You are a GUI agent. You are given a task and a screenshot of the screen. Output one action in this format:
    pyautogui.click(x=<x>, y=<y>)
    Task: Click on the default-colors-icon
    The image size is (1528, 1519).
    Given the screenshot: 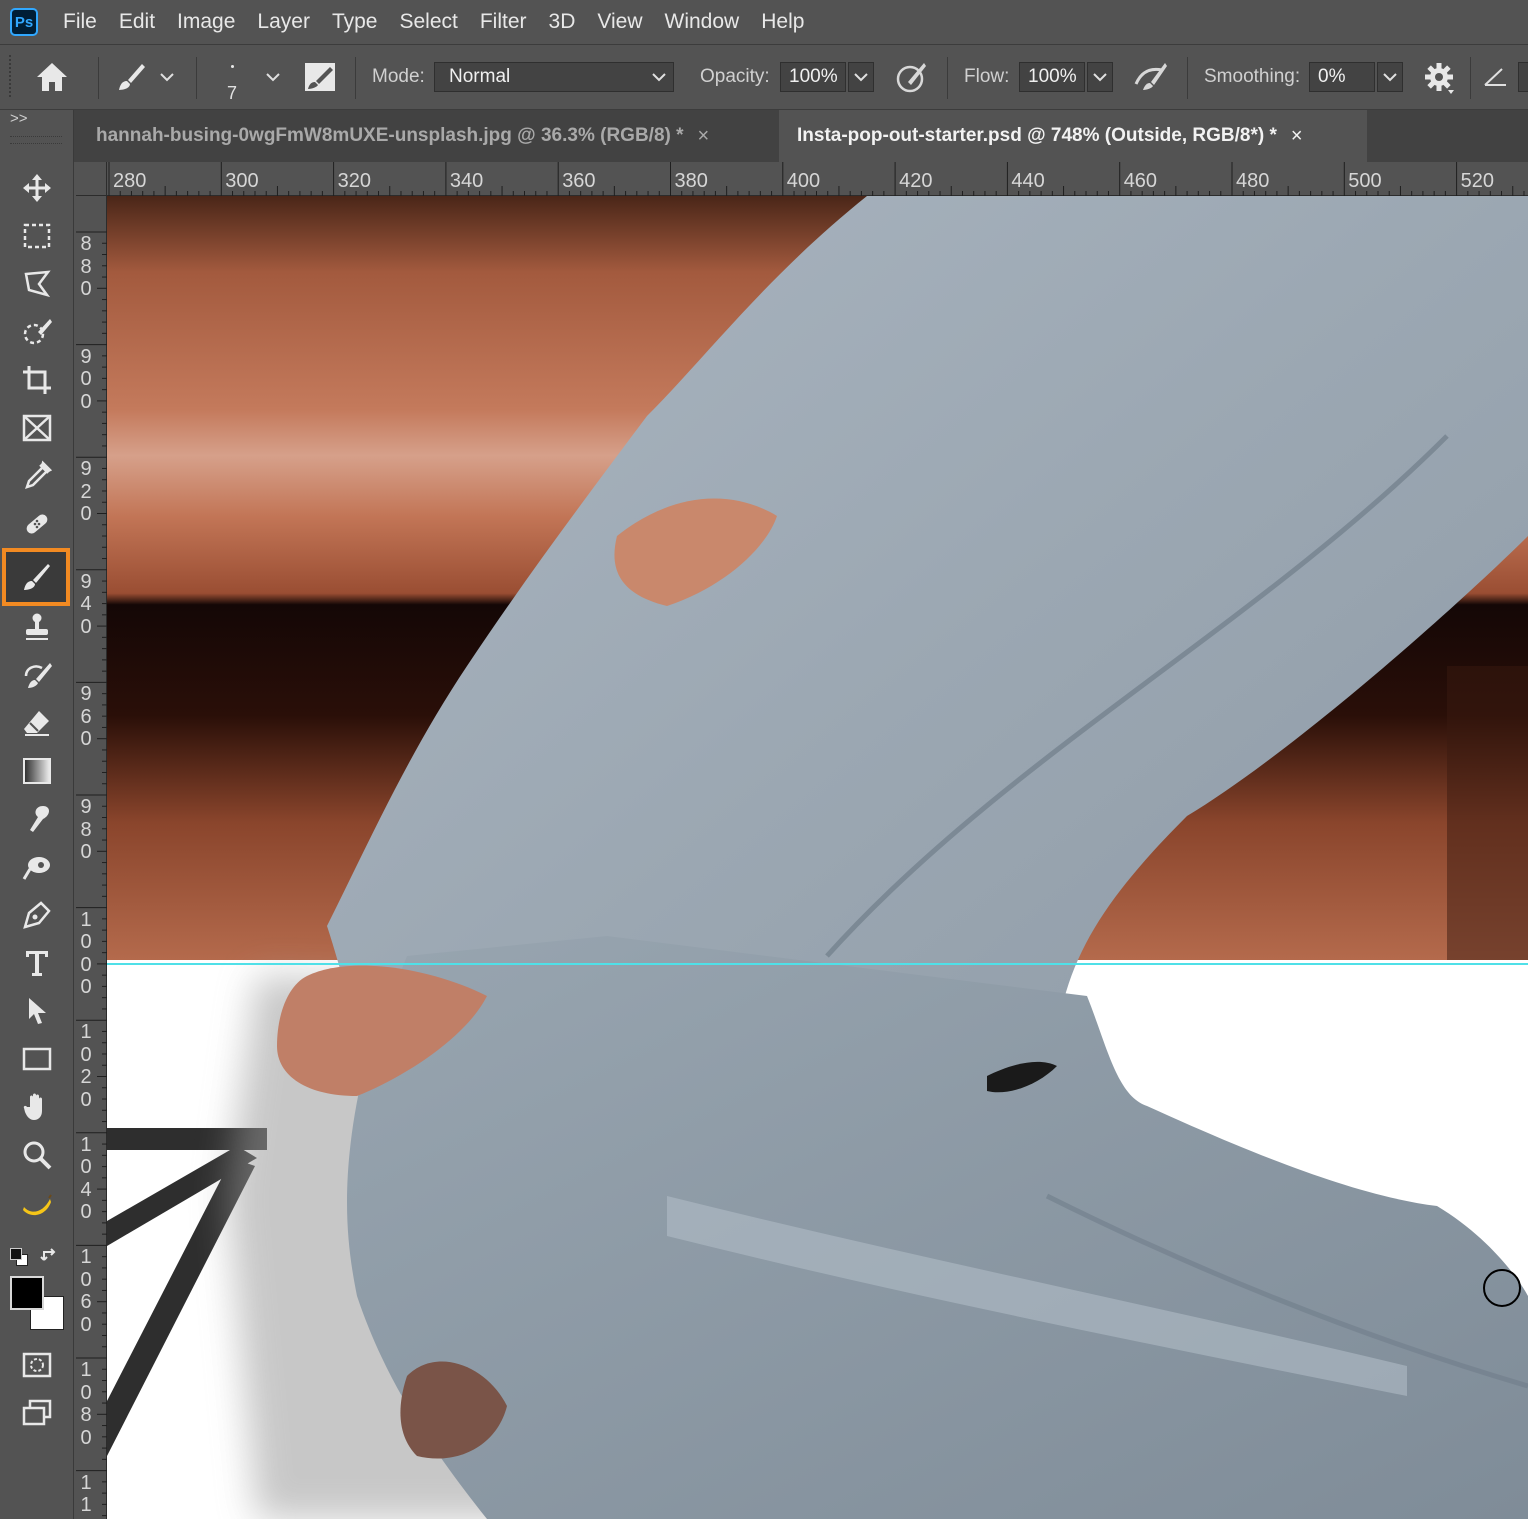 What is the action you would take?
    pyautogui.click(x=19, y=1257)
    